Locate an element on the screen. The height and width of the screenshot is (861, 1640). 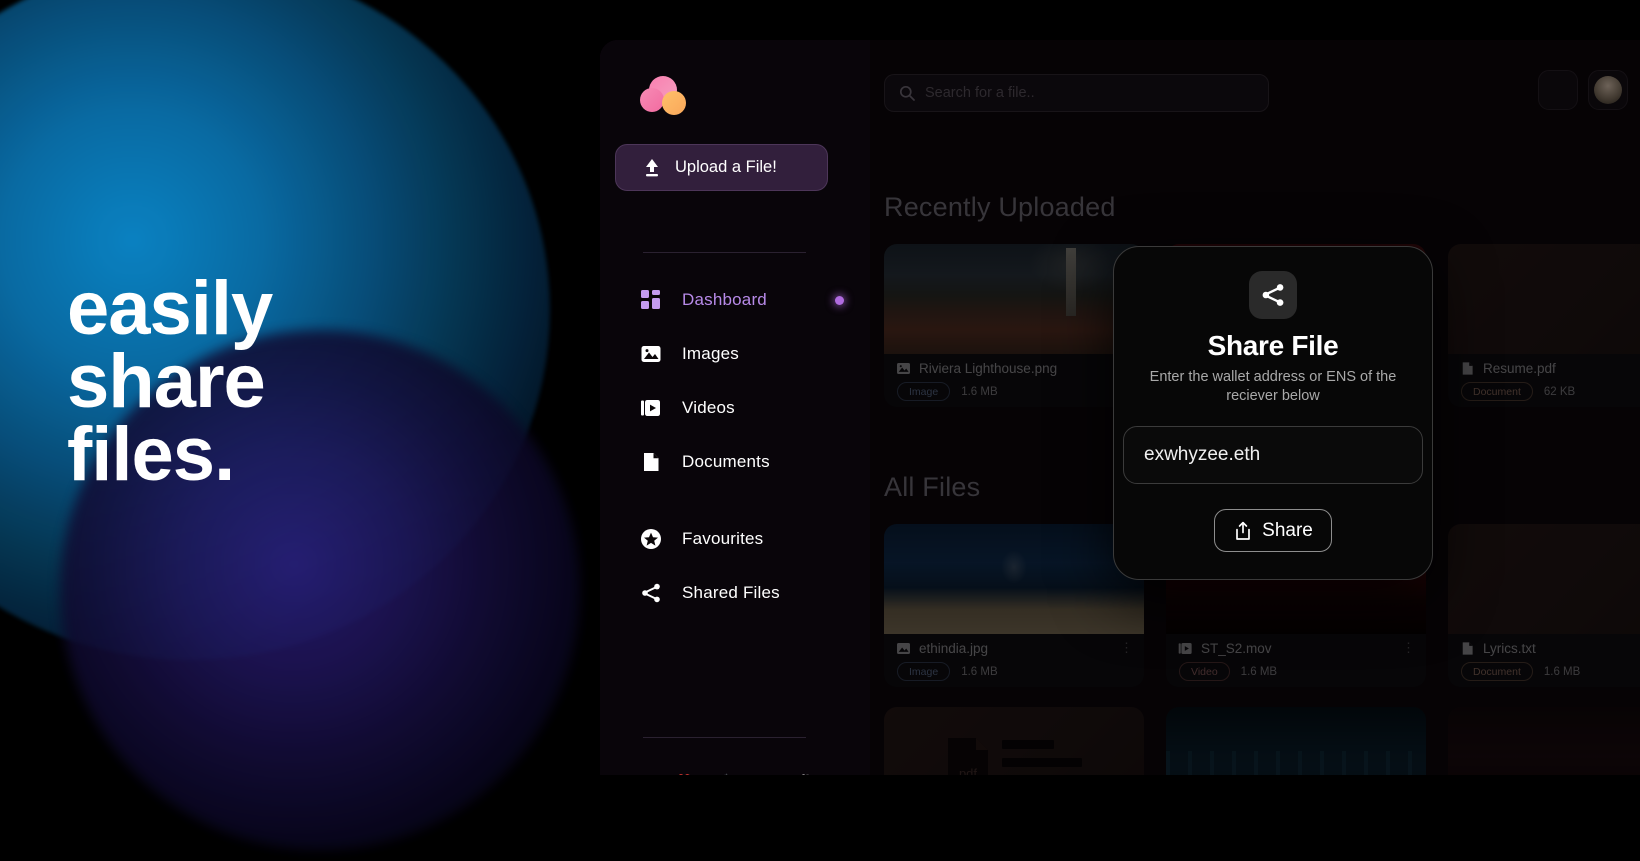
user-avatar-icon is located at coordinates (1608, 90).